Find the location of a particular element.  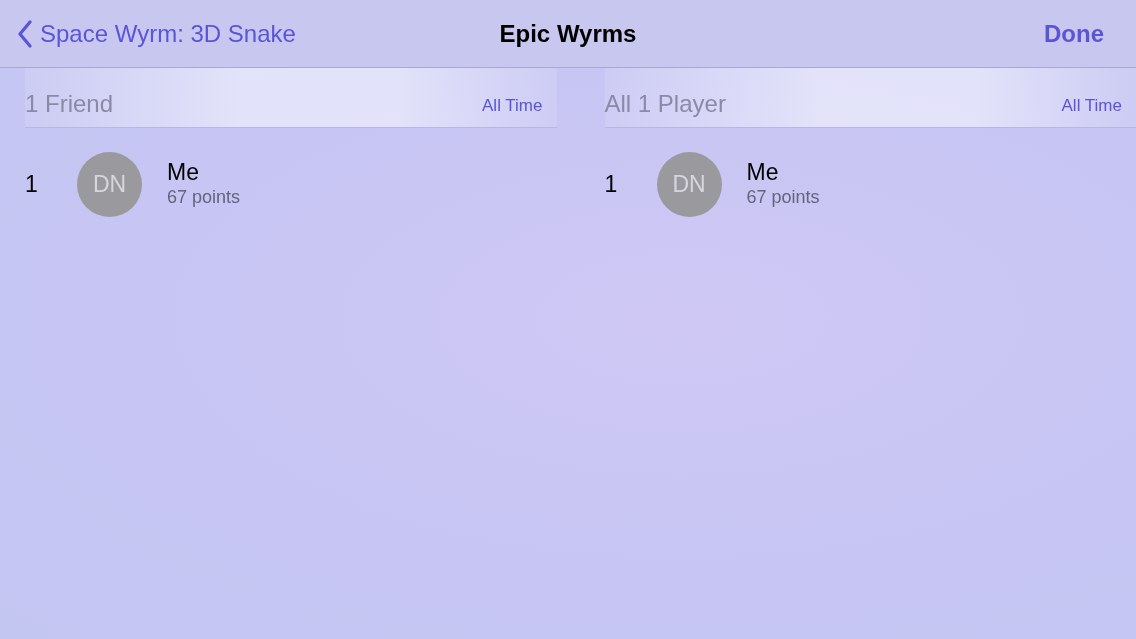

done-button: Done is located at coordinates (1074, 33).